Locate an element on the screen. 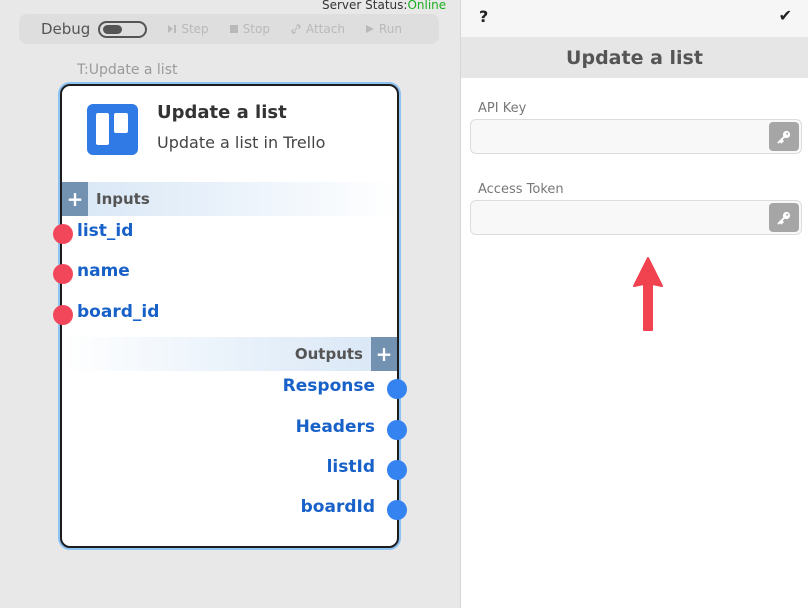  output-port-label: listId is located at coordinates (350, 467).